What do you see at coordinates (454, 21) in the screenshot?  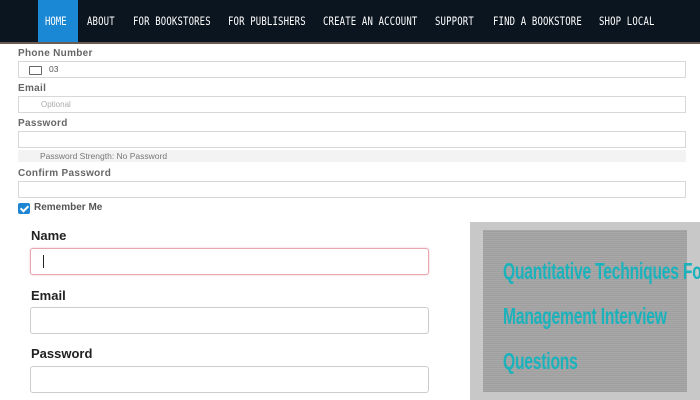 I see `nav-support: SUPPORT` at bounding box center [454, 21].